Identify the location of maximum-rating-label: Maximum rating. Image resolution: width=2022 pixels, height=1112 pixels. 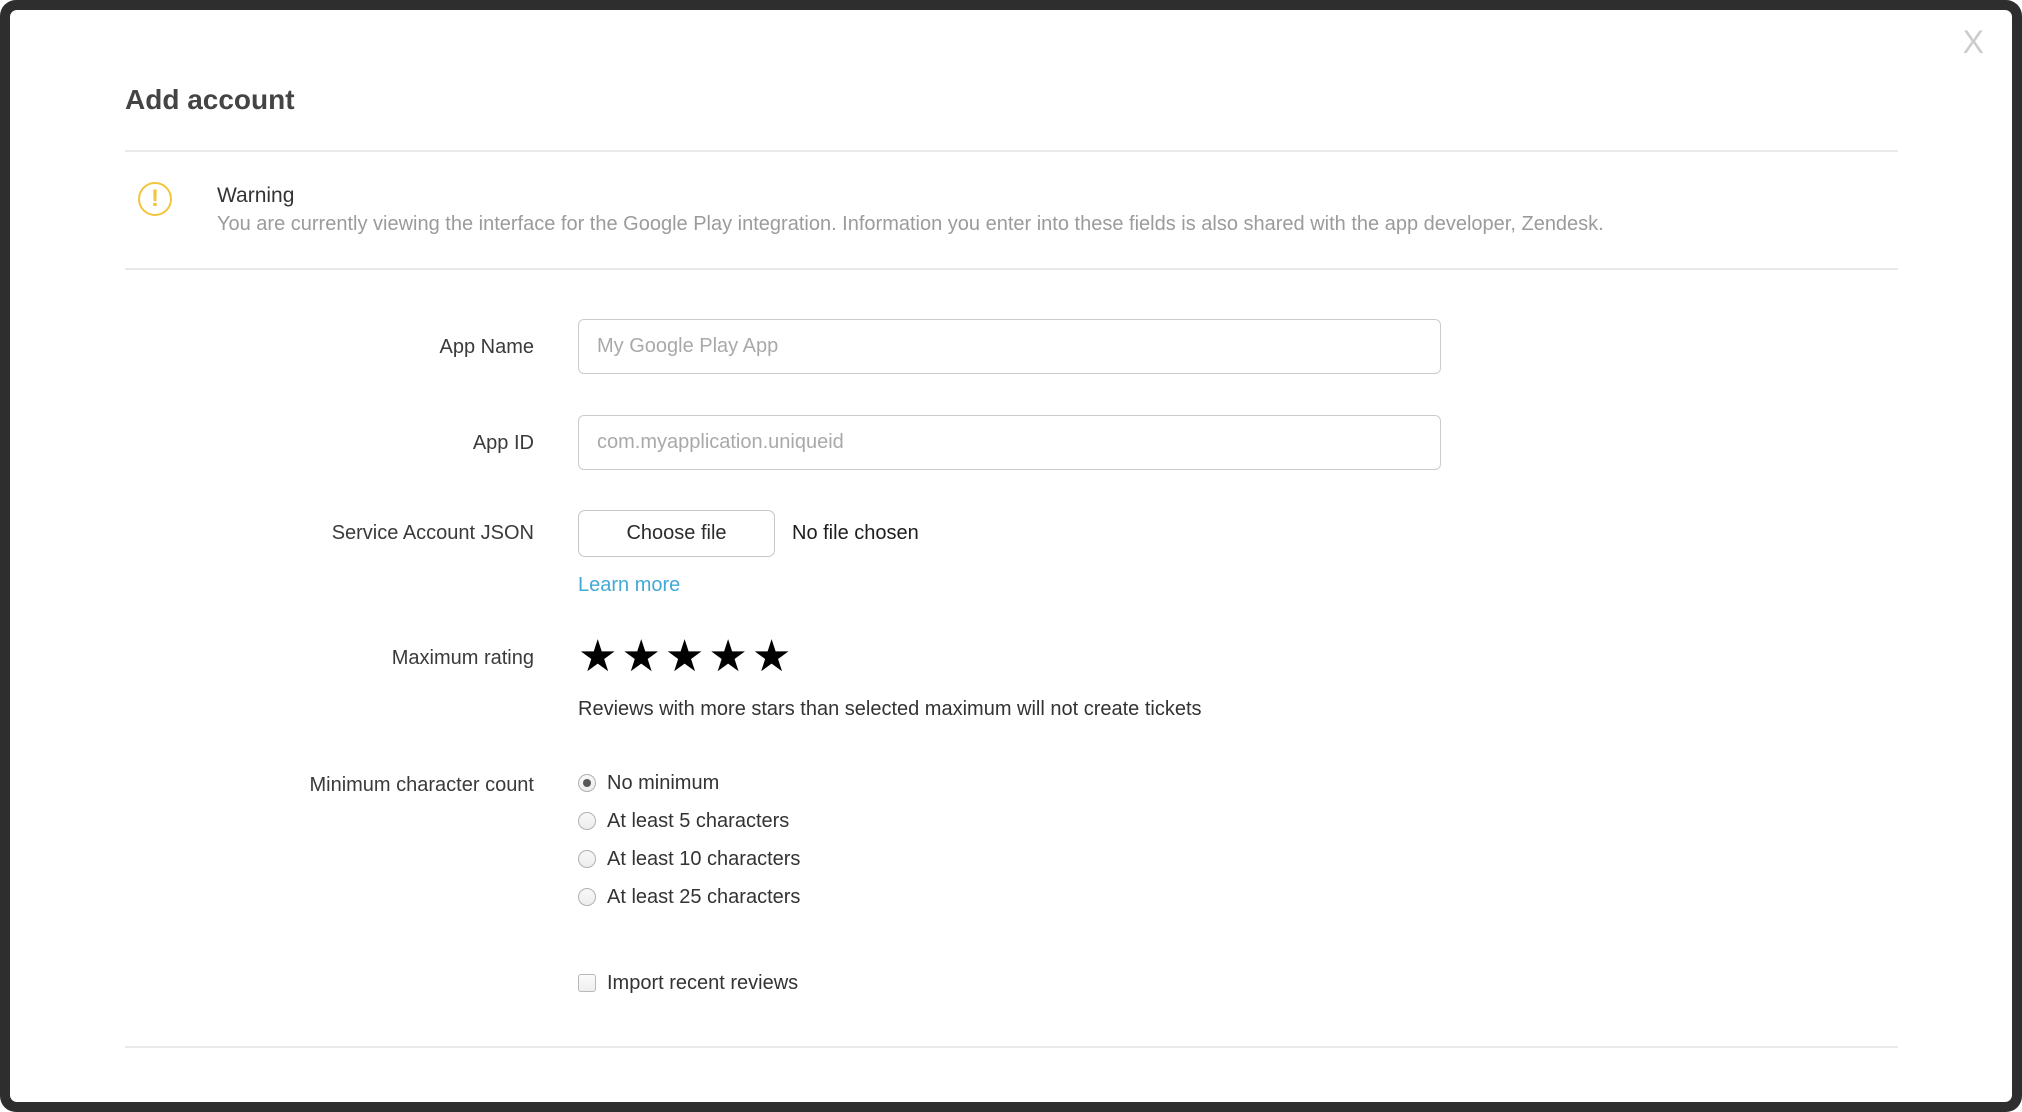
(462, 658).